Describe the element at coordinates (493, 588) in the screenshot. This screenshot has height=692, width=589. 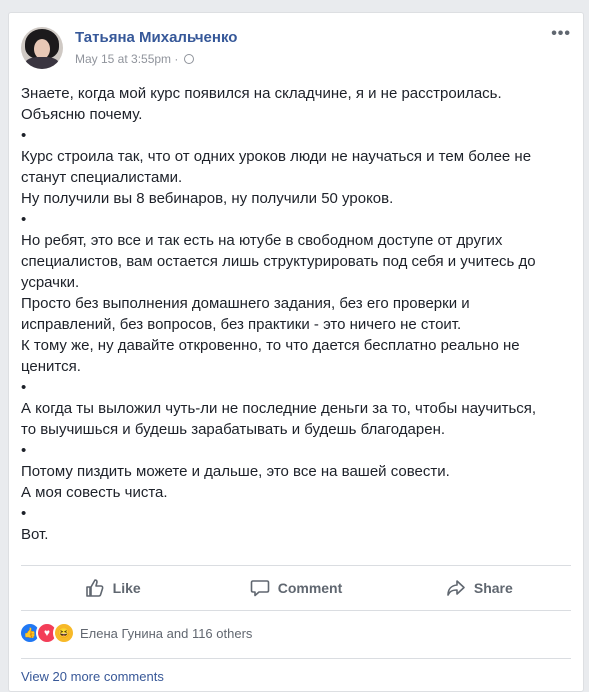
I see `share-label: Share` at that location.